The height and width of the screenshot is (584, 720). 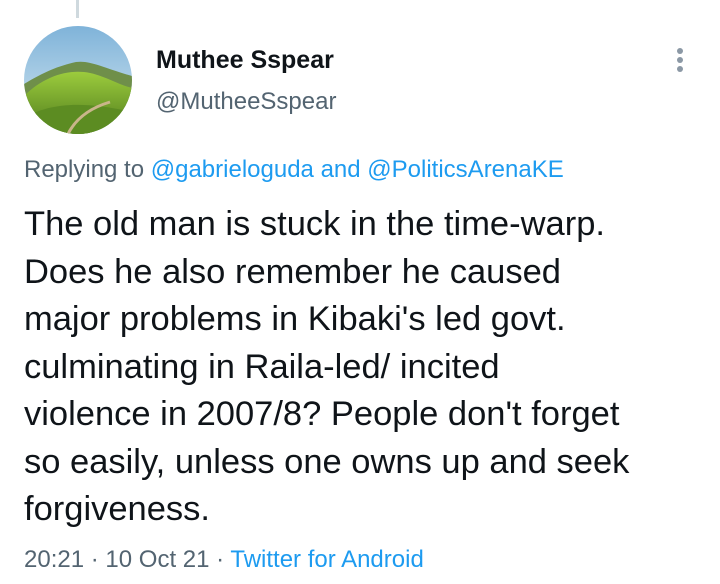 I want to click on reply-mention-link-2: @PoliticsArenaKE, so click(x=465, y=169).